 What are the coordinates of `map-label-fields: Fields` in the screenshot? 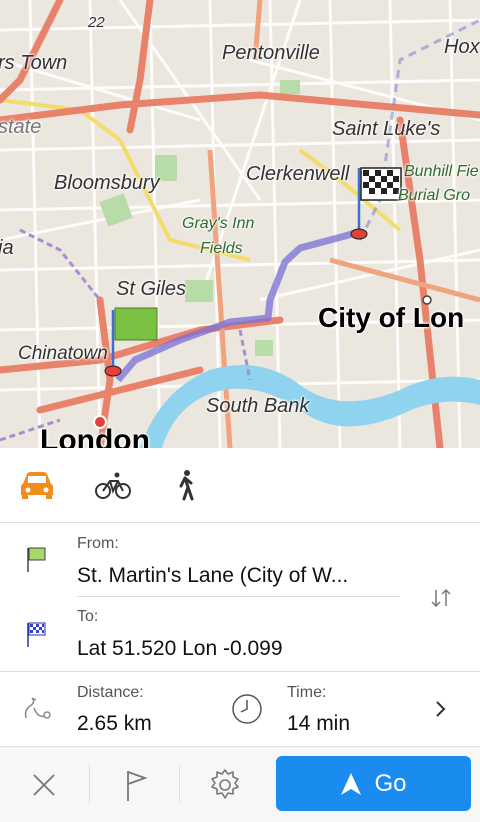 It's located at (221, 248).